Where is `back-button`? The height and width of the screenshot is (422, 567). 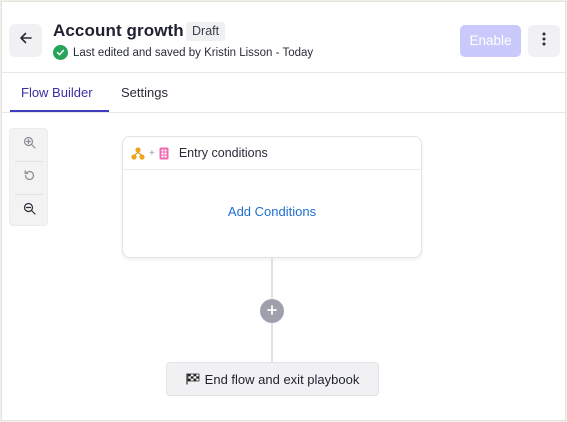 back-button is located at coordinates (25, 40).